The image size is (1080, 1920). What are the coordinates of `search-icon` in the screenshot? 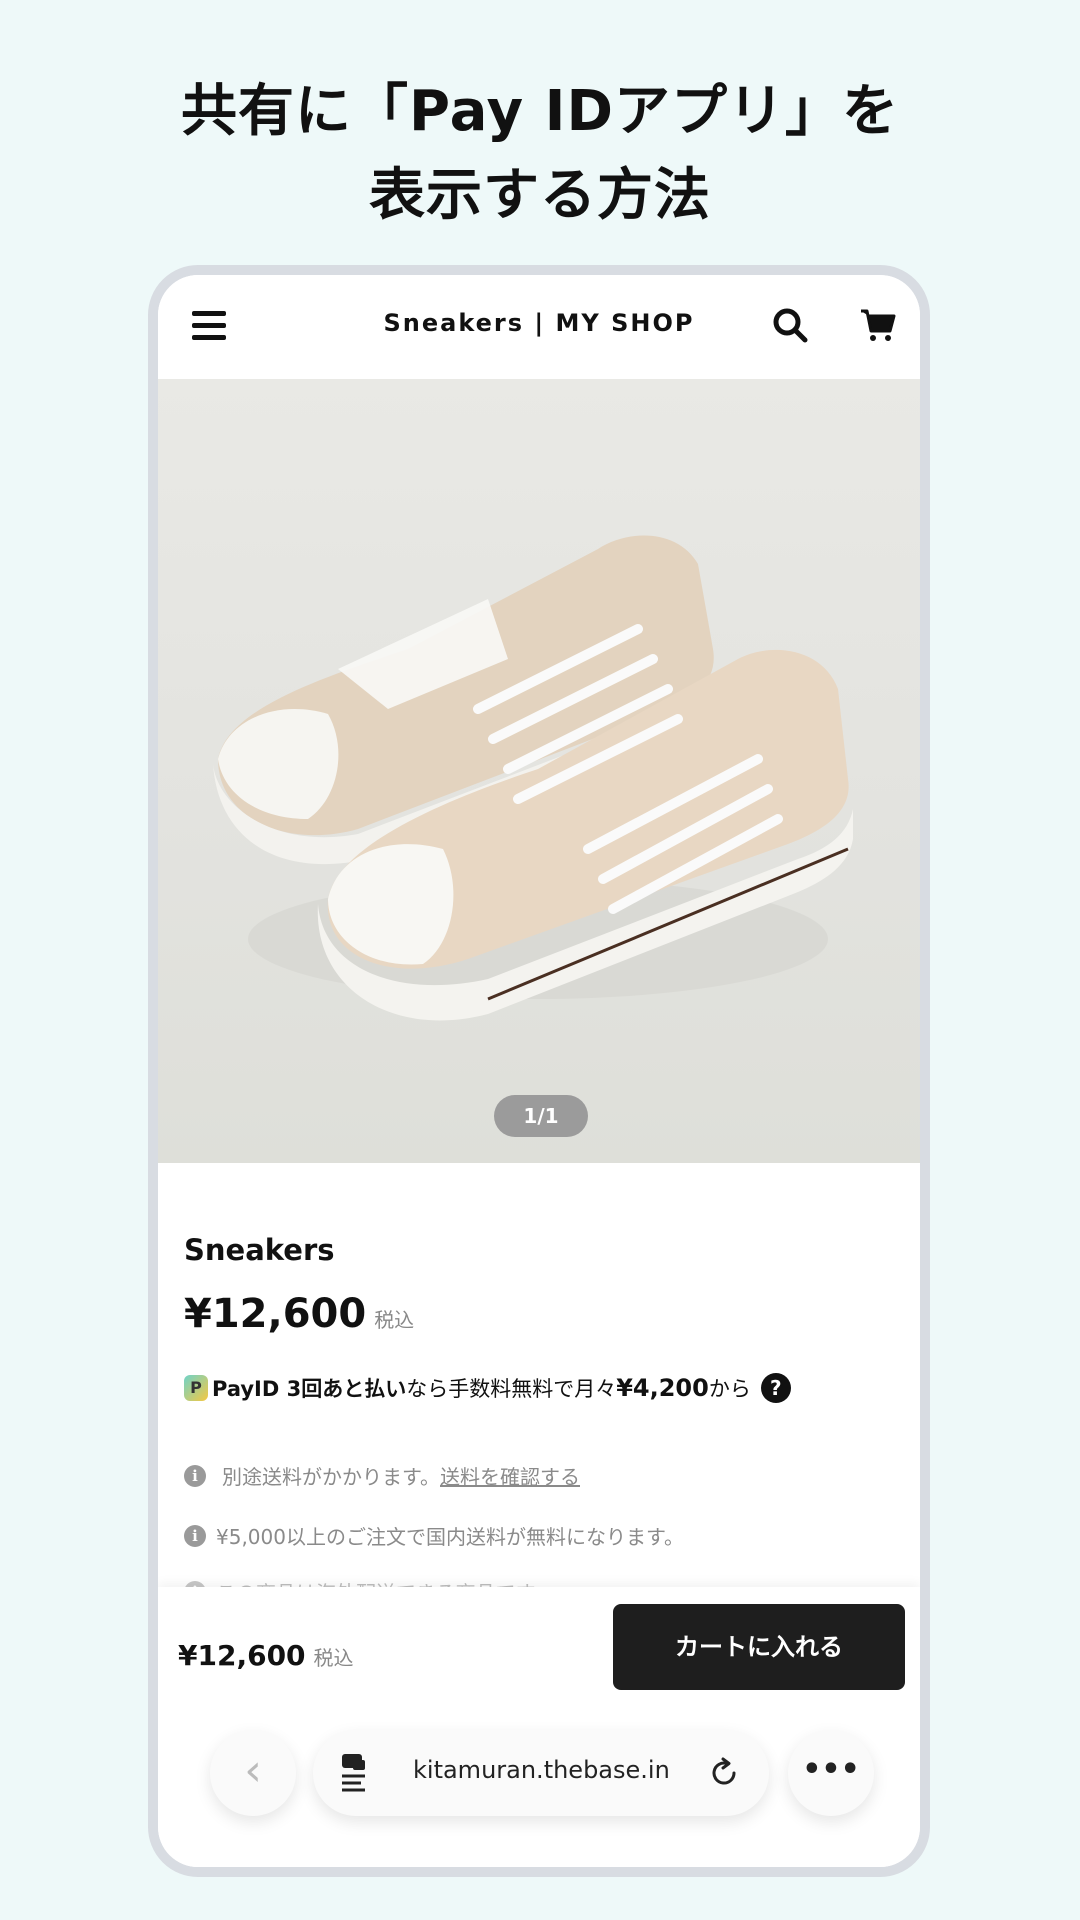 It's located at (790, 325).